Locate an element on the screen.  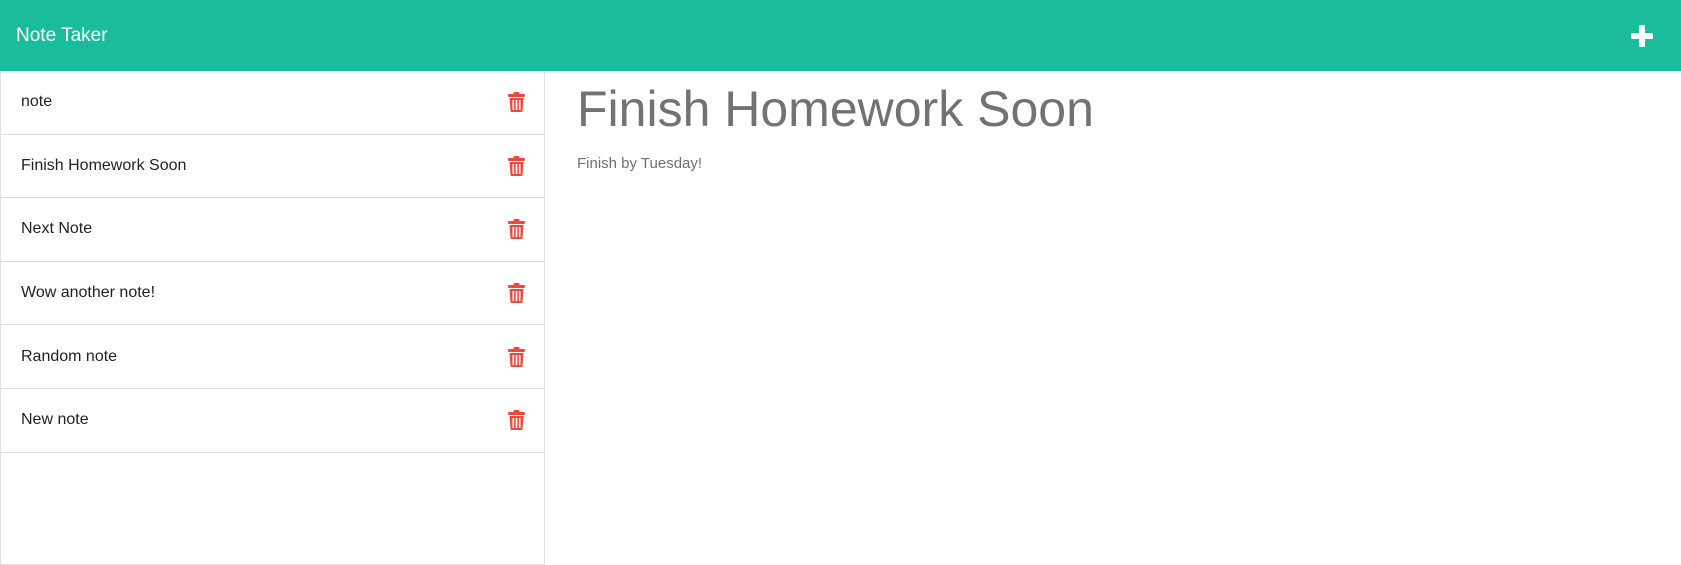
list-item: Next Note is located at coordinates (272, 230).